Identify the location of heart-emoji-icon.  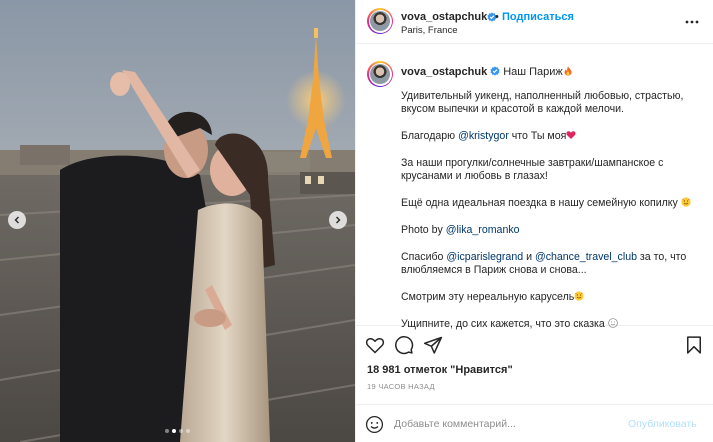
(571, 135).